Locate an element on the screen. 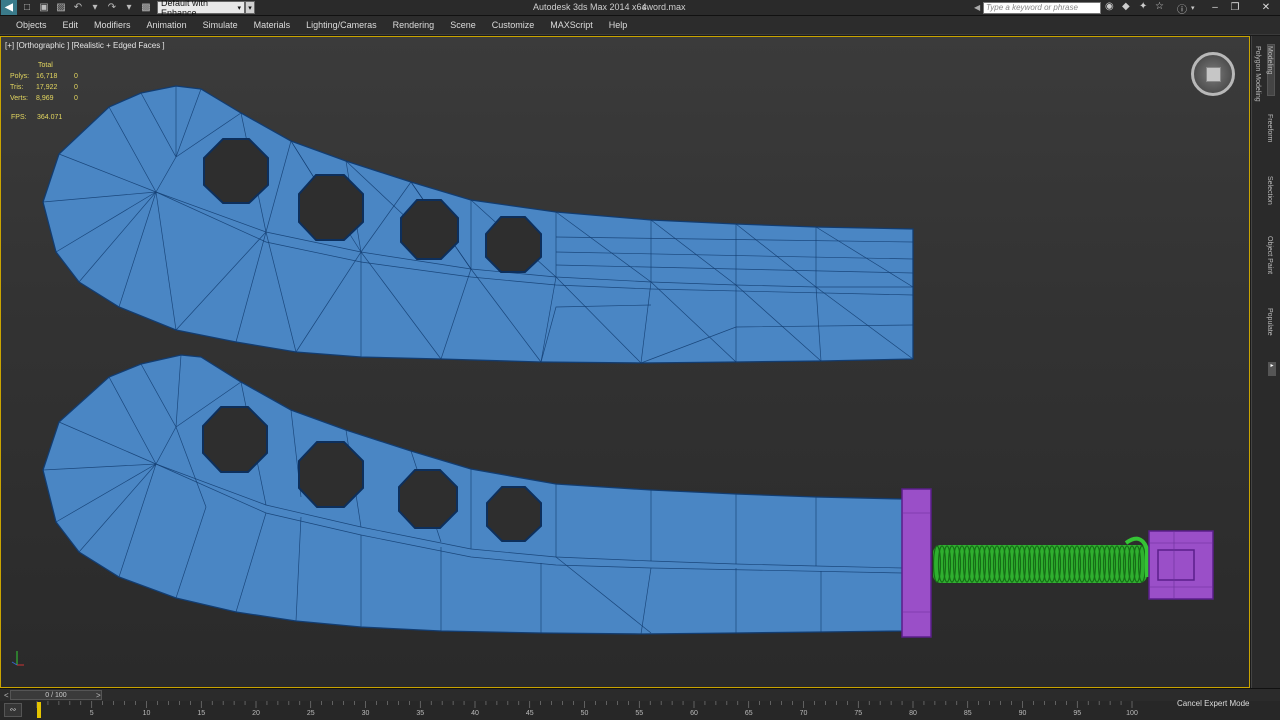 This screenshot has height=720, width=1280. save-file-icon: ▨ is located at coordinates (61, 8).